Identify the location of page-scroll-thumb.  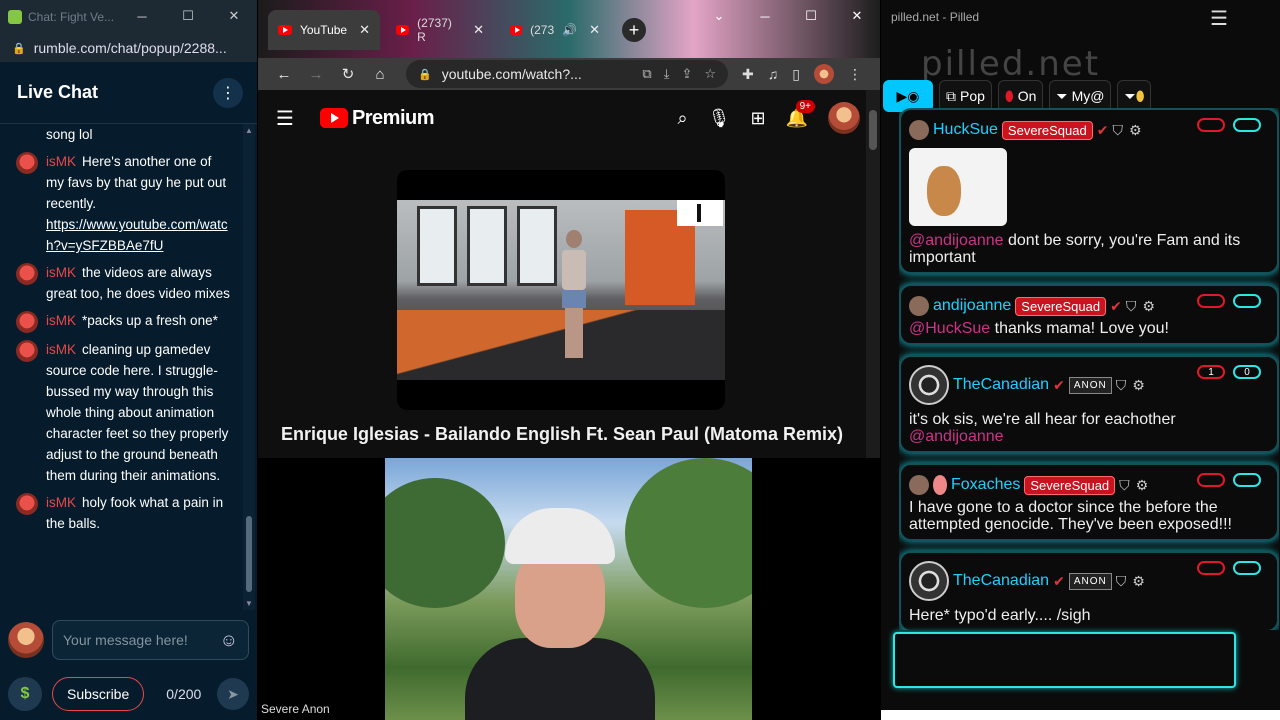
(873, 130).